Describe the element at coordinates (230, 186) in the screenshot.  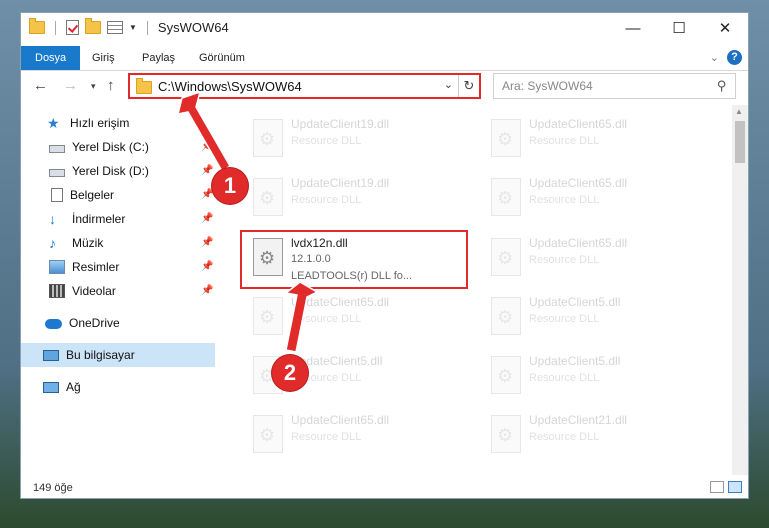
I see `step-badge-1: 1` at that location.